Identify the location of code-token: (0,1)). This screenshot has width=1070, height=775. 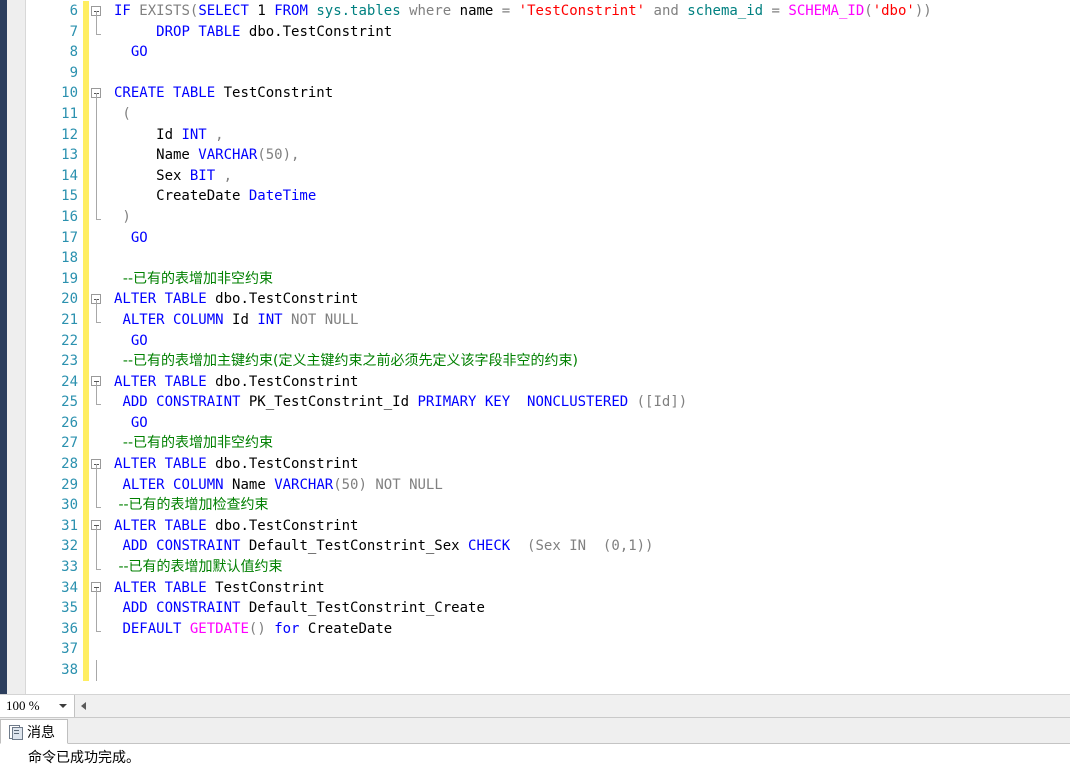
(624, 546).